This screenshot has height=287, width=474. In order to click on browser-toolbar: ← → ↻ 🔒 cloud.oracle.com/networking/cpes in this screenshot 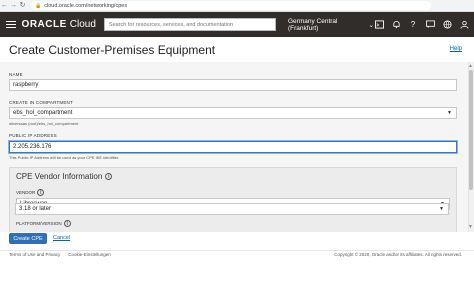, I will do `click(237, 6)`.